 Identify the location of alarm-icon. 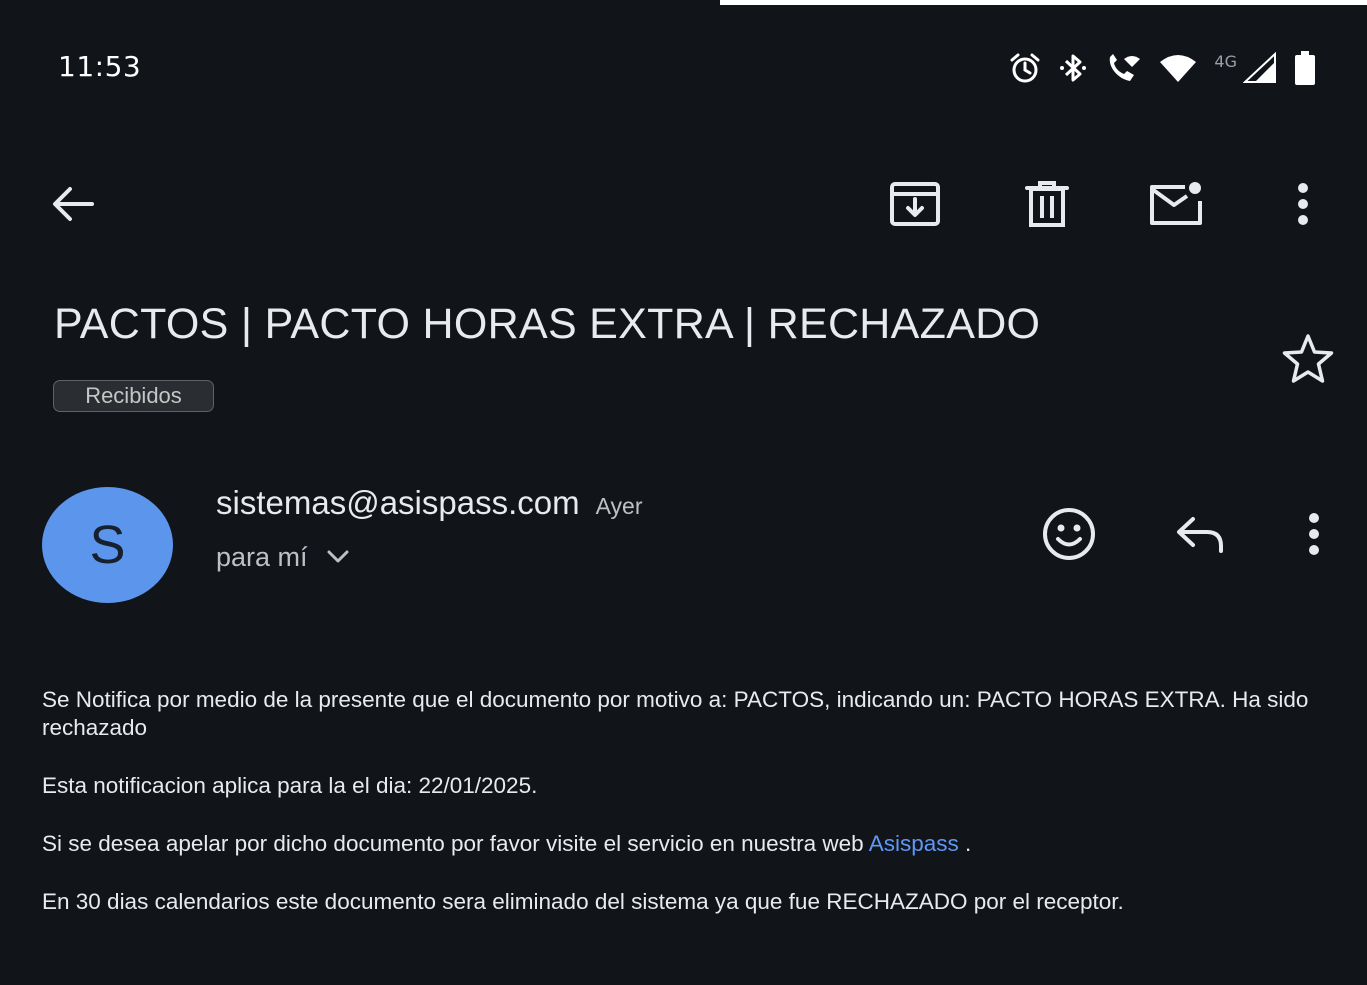
(1025, 68).